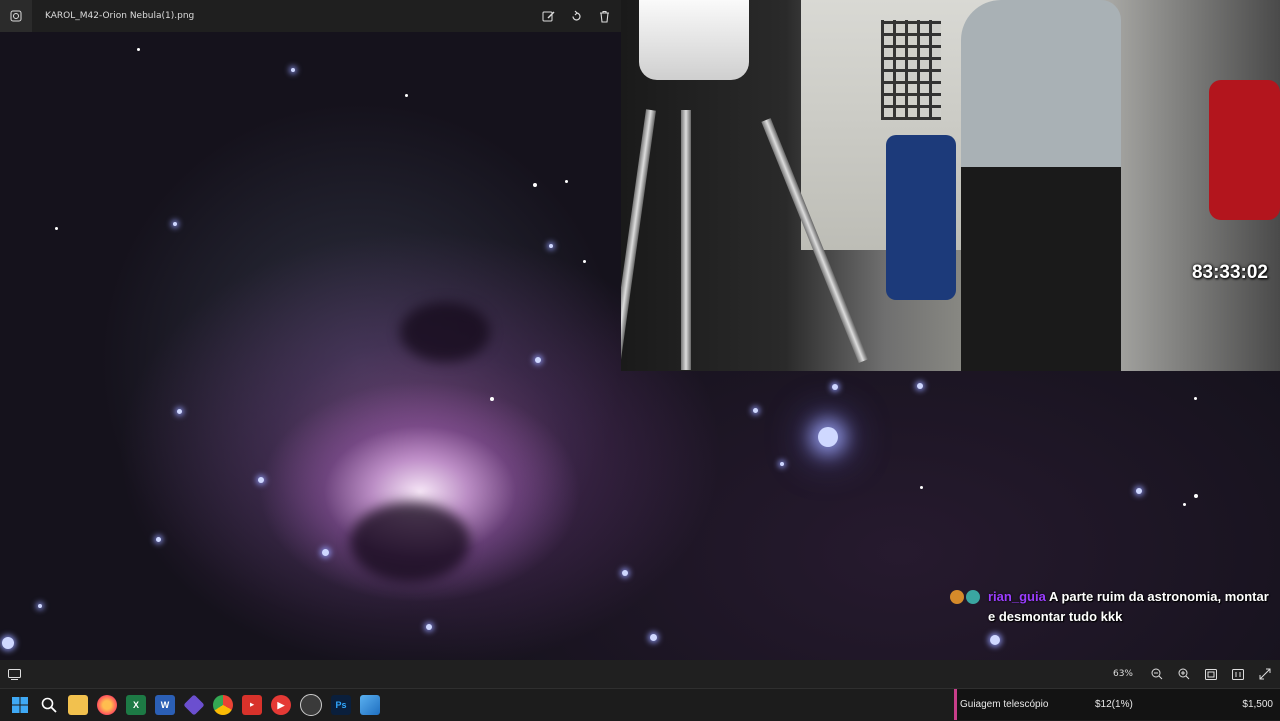 Image resolution: width=1280 pixels, height=721 pixels. What do you see at coordinates (921, 217) in the screenshot?
I see `webcam-barrel` at bounding box center [921, 217].